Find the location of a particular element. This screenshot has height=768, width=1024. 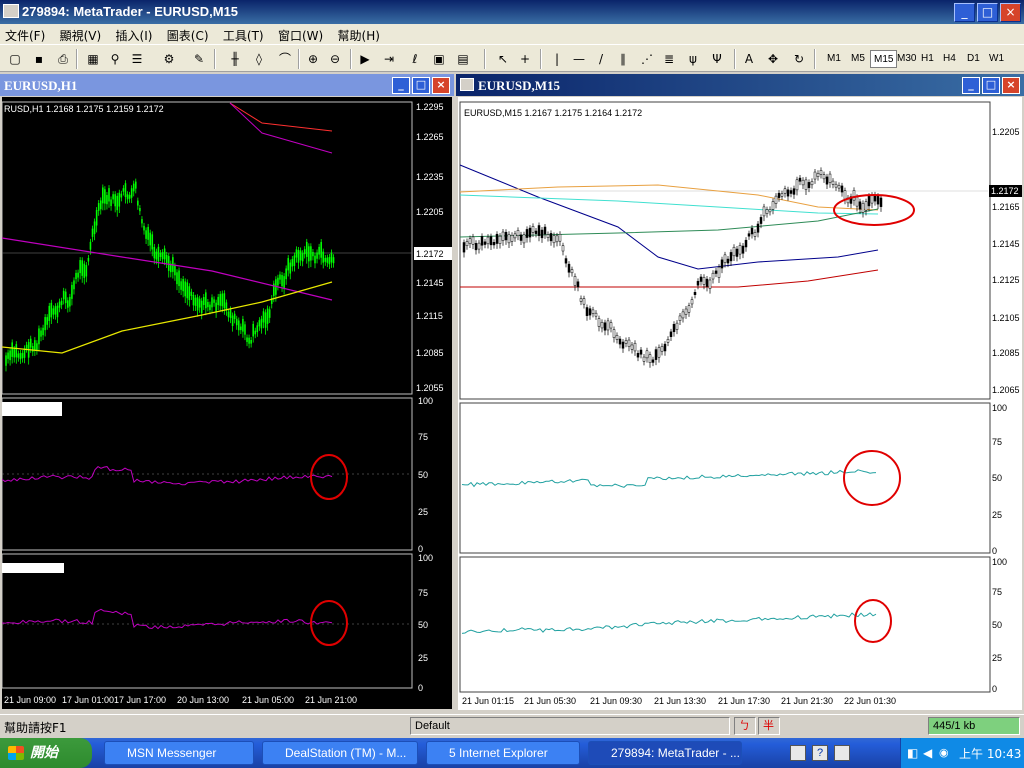

task-internet-explorer: 5 Internet Explorer is located at coordinates (503, 753).